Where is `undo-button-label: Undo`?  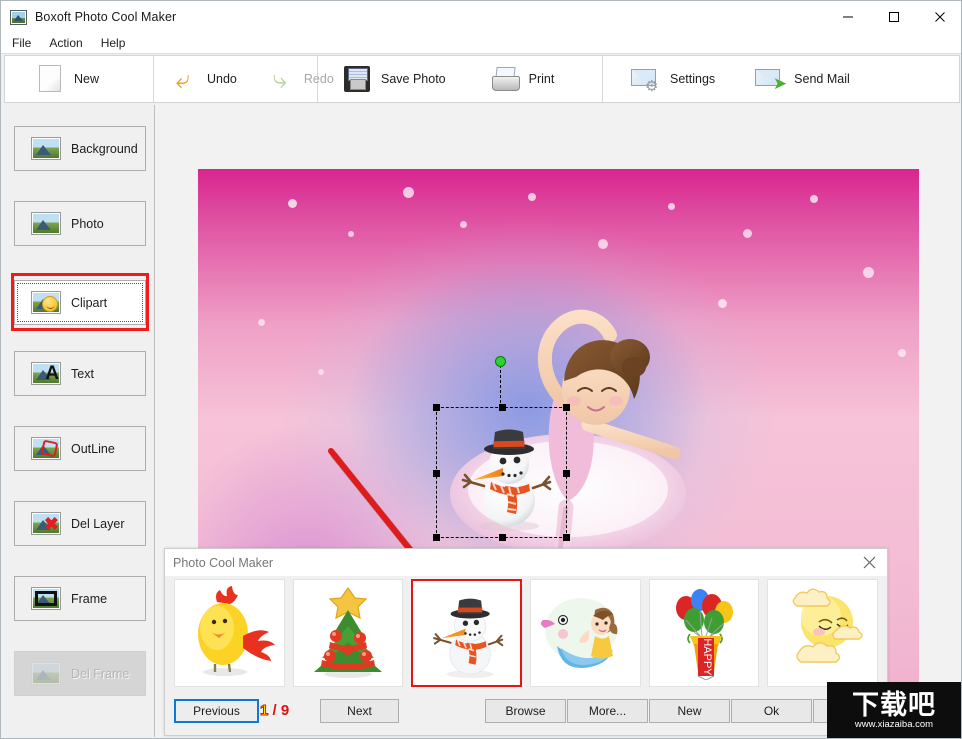 undo-button-label: Undo is located at coordinates (222, 79).